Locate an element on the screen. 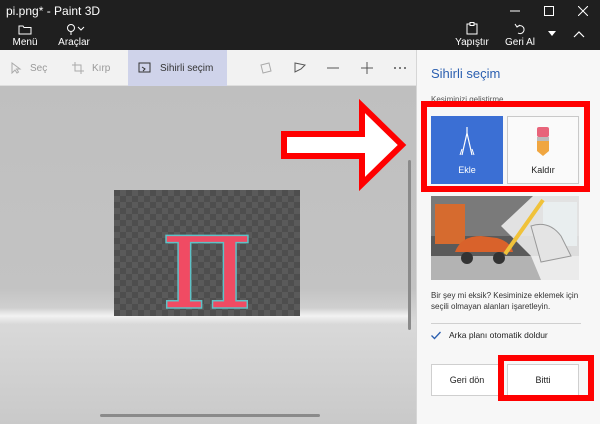 This screenshot has width=600, height=424. paste-icon is located at coordinates (472, 28).